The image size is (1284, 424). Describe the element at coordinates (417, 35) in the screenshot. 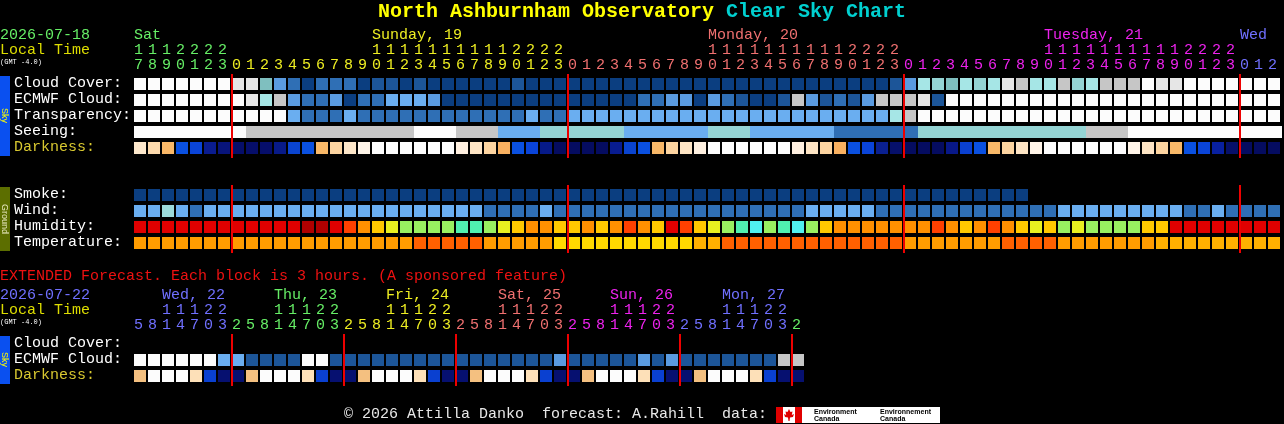

I see `day-label: Sunday, 19` at that location.